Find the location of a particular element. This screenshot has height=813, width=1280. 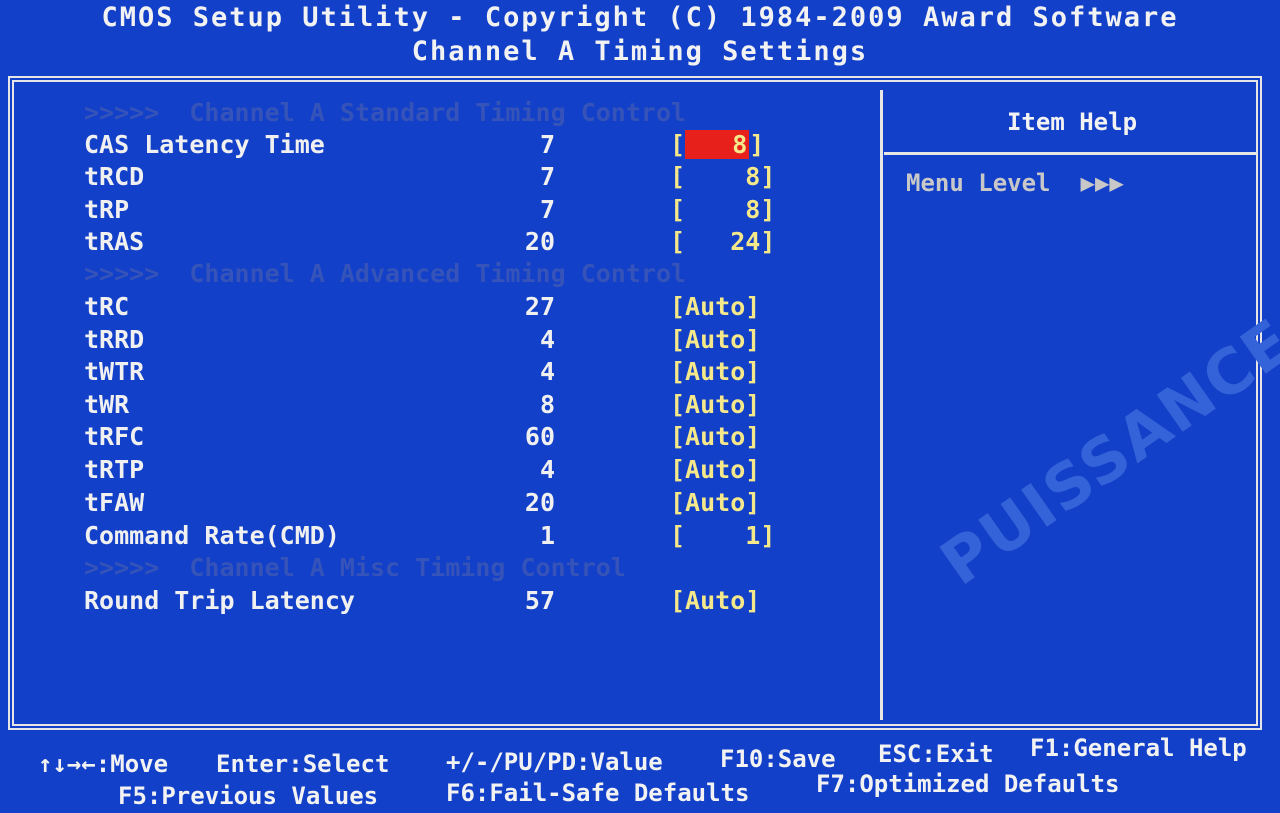

setting-row-trfc: tRFC 60 [Auto] is located at coordinates (440, 438).